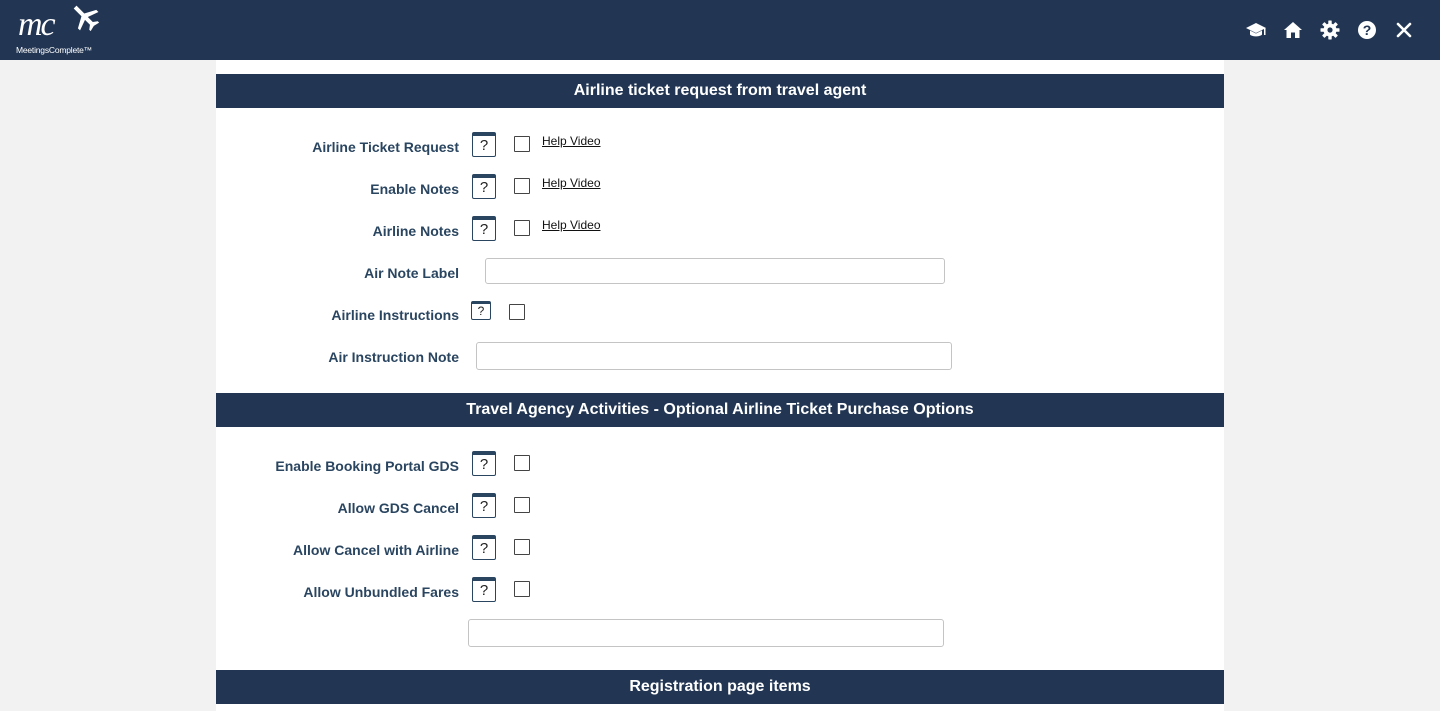 Image resolution: width=1440 pixels, height=711 pixels. Describe the element at coordinates (385, 147) in the screenshot. I see `field-label: Airline Ticket Request` at that location.